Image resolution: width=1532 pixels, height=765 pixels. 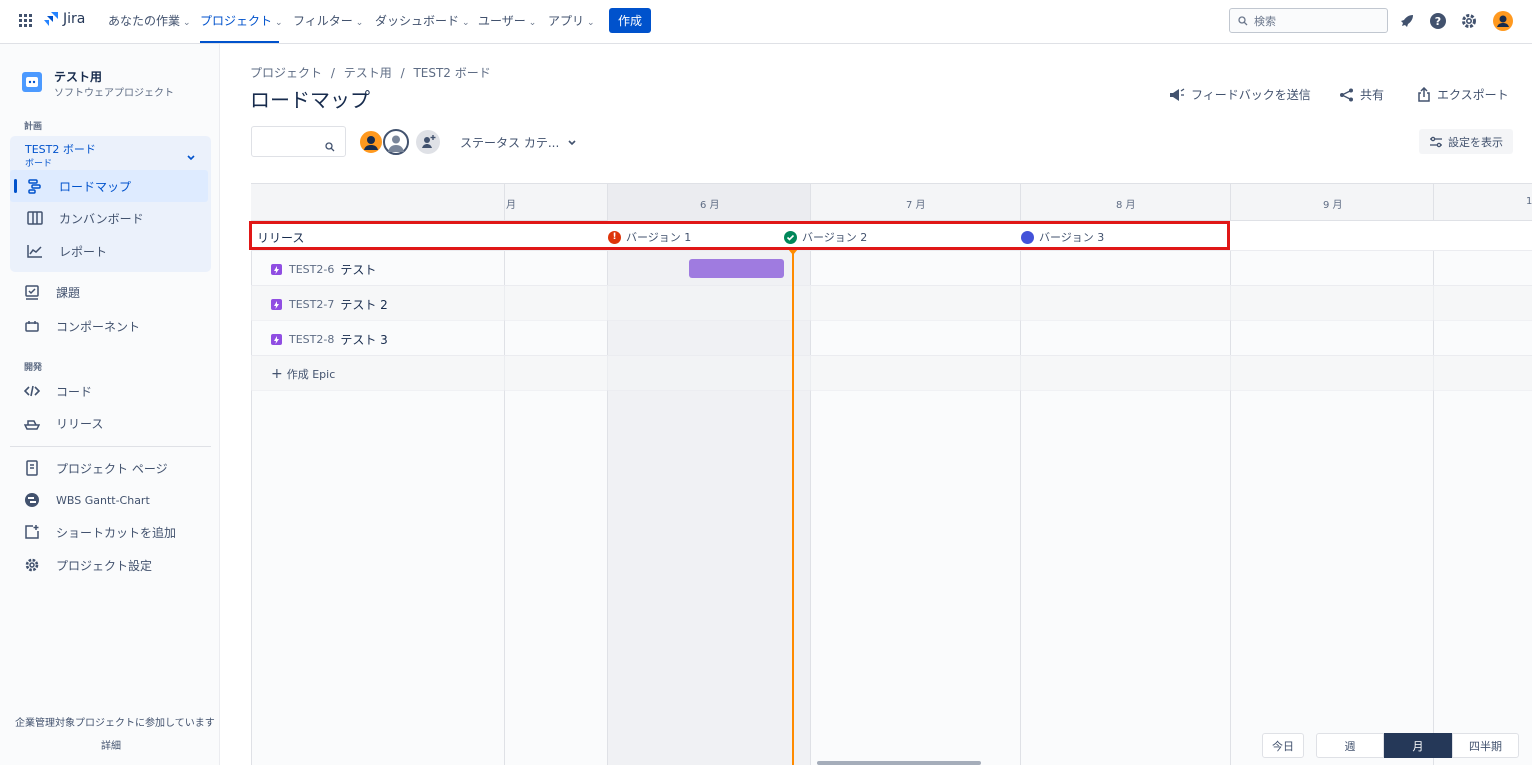 I want to click on nav-label: プロジェクト, so click(x=236, y=21).